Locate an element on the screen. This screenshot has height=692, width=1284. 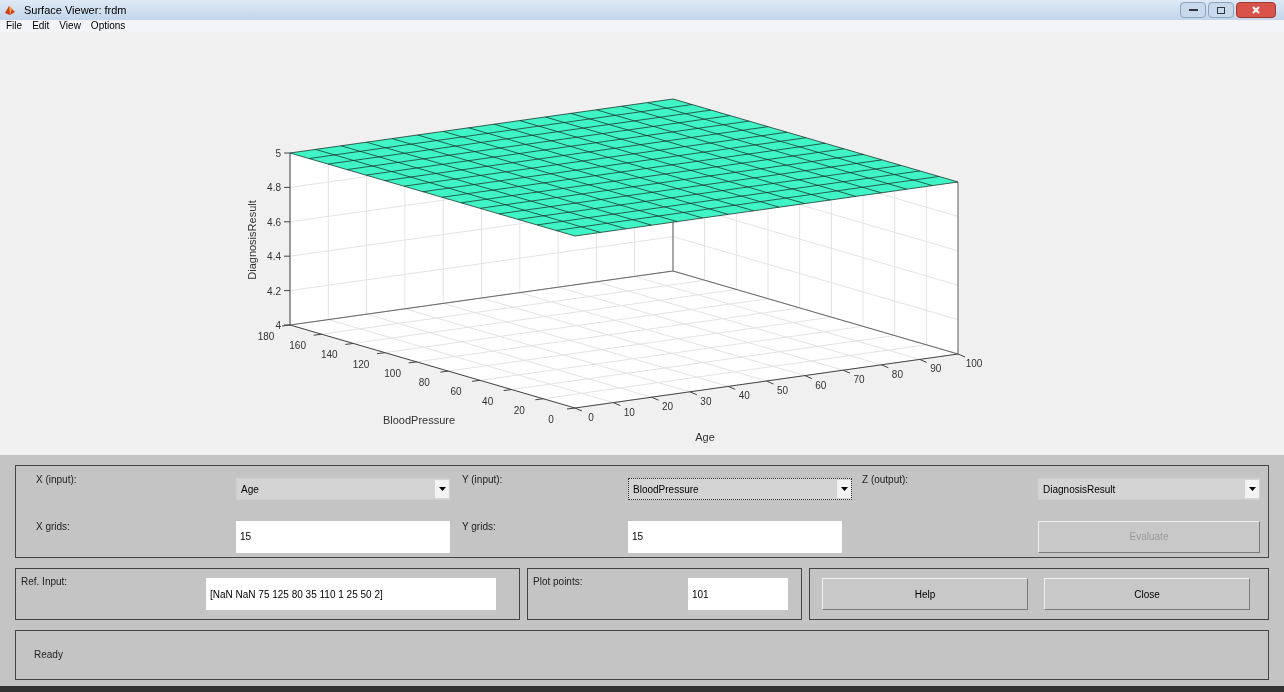
tick-label: 90 is located at coordinates (936, 369).